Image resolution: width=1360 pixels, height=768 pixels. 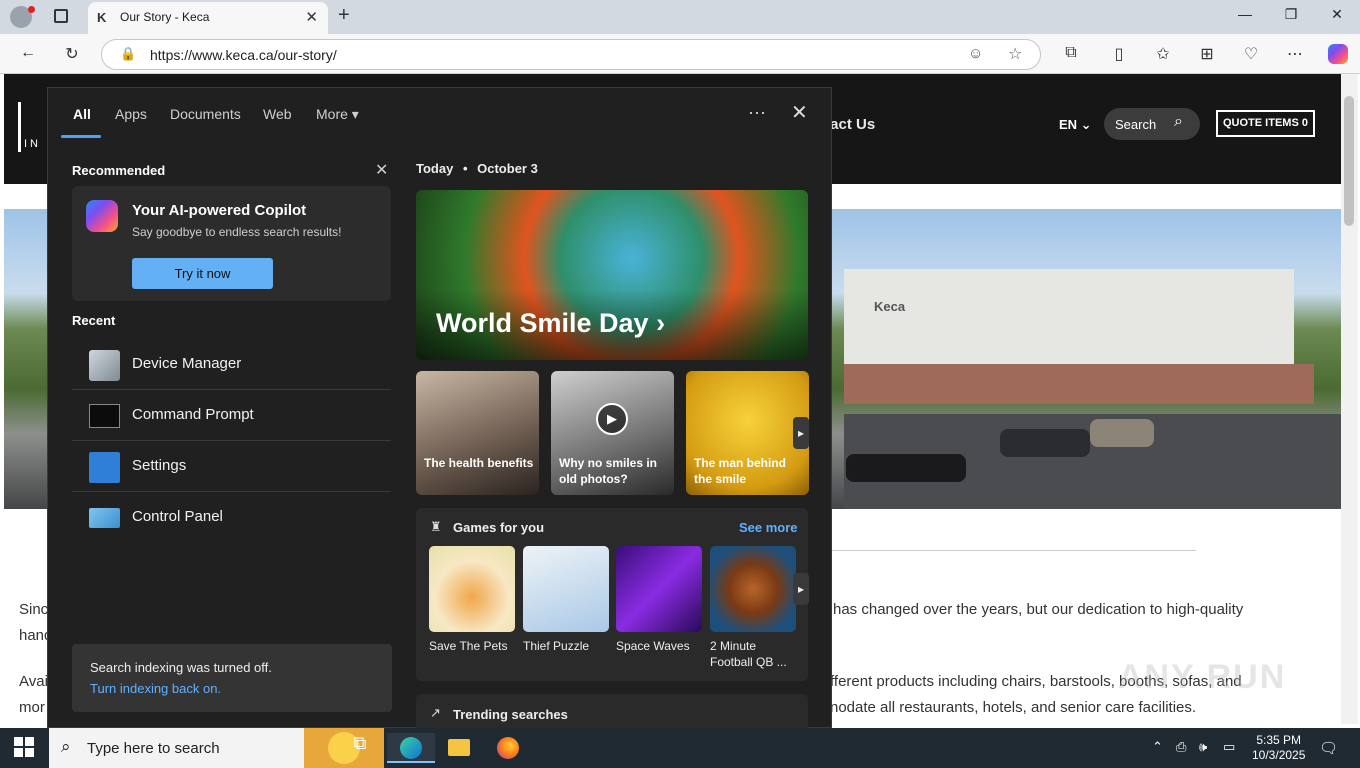 I want to click on story-label: The health benefits, so click(x=479, y=463).